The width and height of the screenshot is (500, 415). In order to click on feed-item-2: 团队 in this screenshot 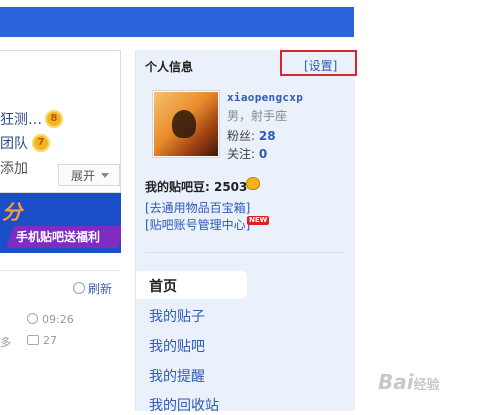, I will do `click(14, 143)`.